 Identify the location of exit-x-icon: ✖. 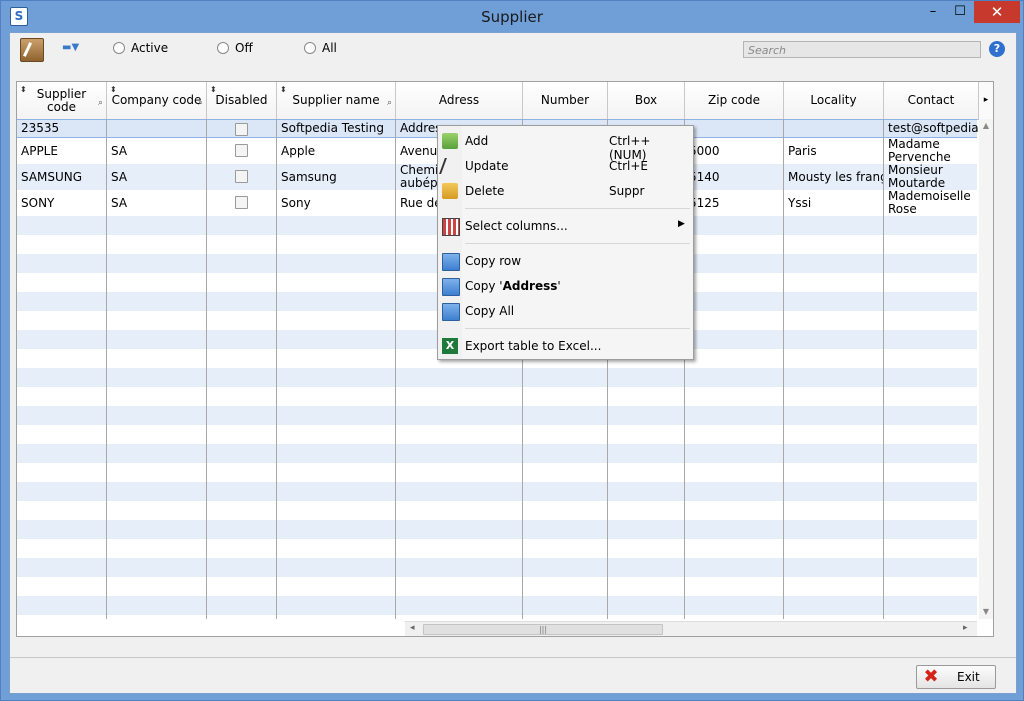
(931, 676).